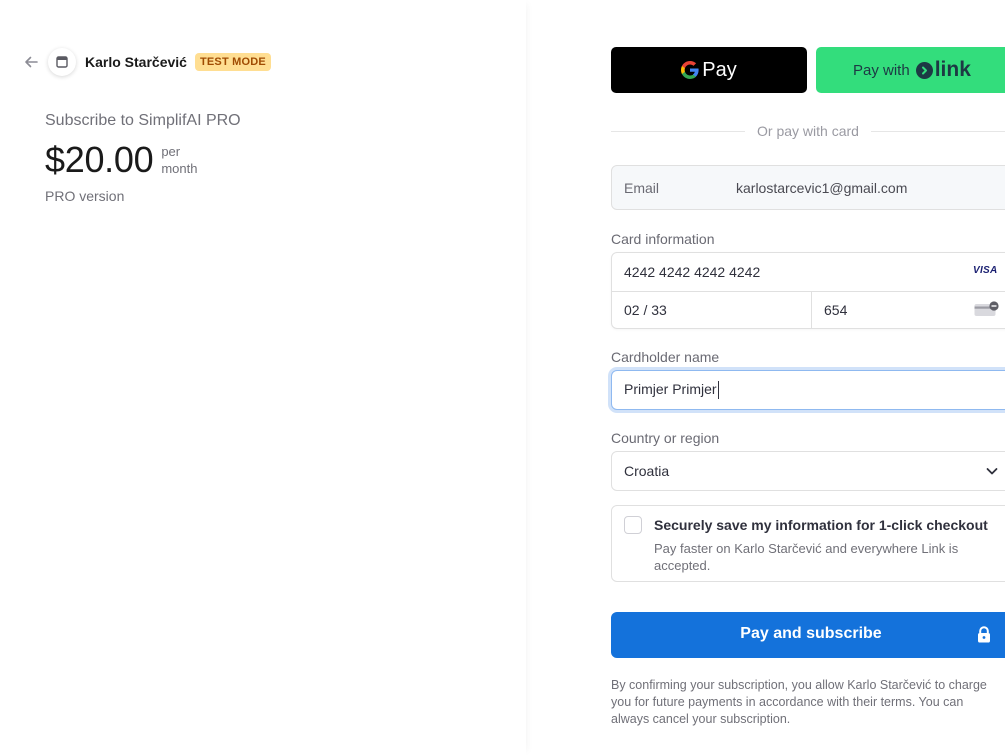 This screenshot has height=755, width=1005. What do you see at coordinates (984, 634) in the screenshot?
I see `lock-icon` at bounding box center [984, 634].